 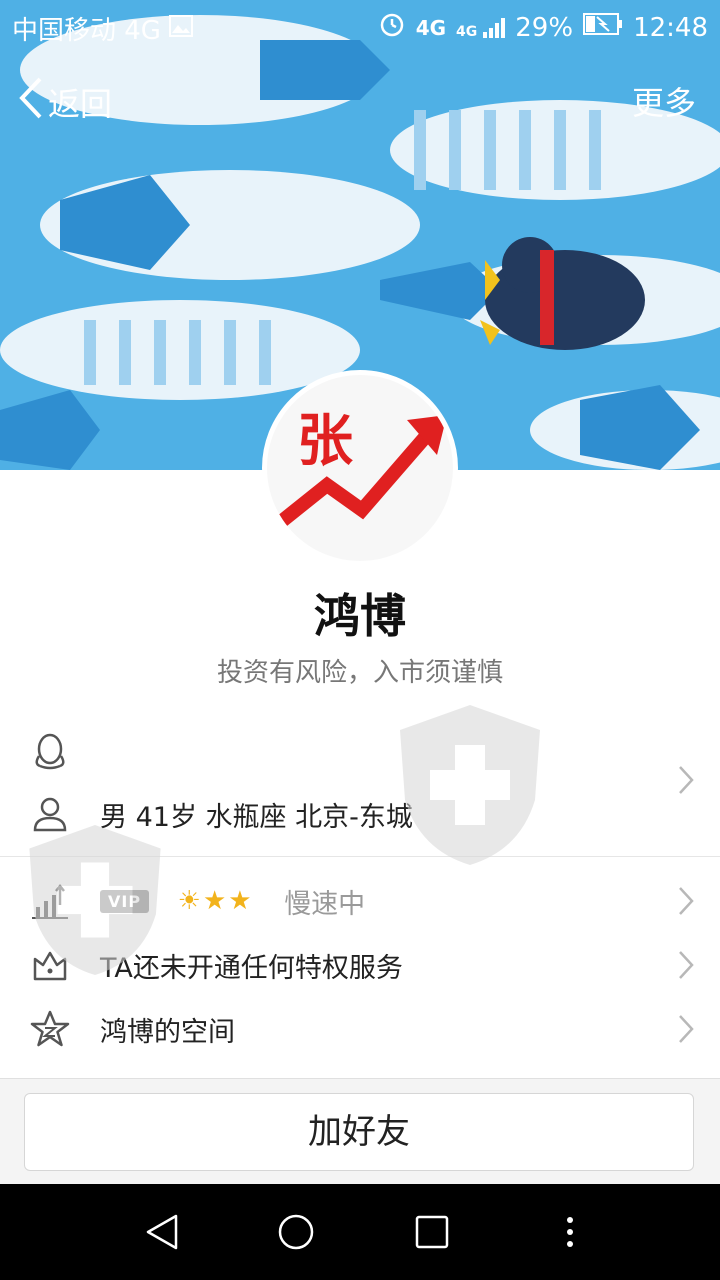 What do you see at coordinates (360, 26) in the screenshot?
I see `status-bar: 中国移动 4G 4G 4G 29% 12:48` at bounding box center [360, 26].